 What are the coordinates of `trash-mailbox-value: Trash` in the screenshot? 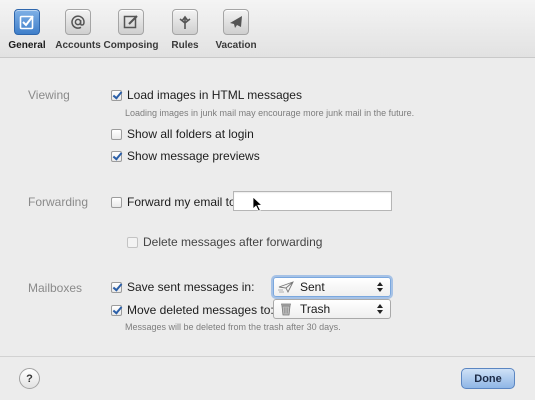 It's located at (315, 309).